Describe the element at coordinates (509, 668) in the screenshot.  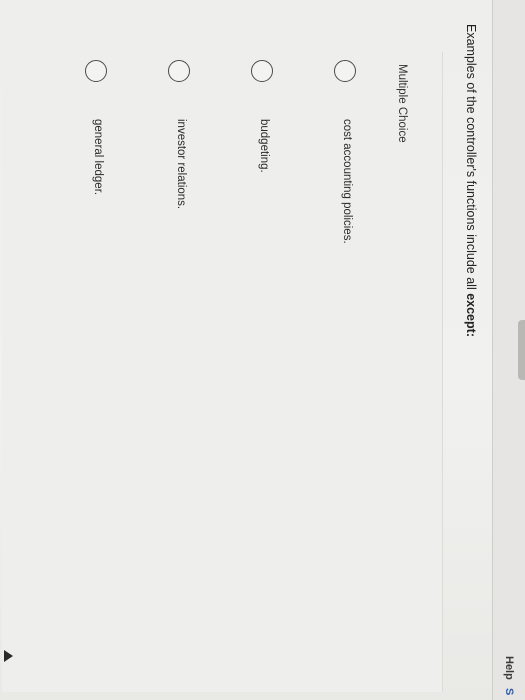
I see `help-link: Help` at that location.